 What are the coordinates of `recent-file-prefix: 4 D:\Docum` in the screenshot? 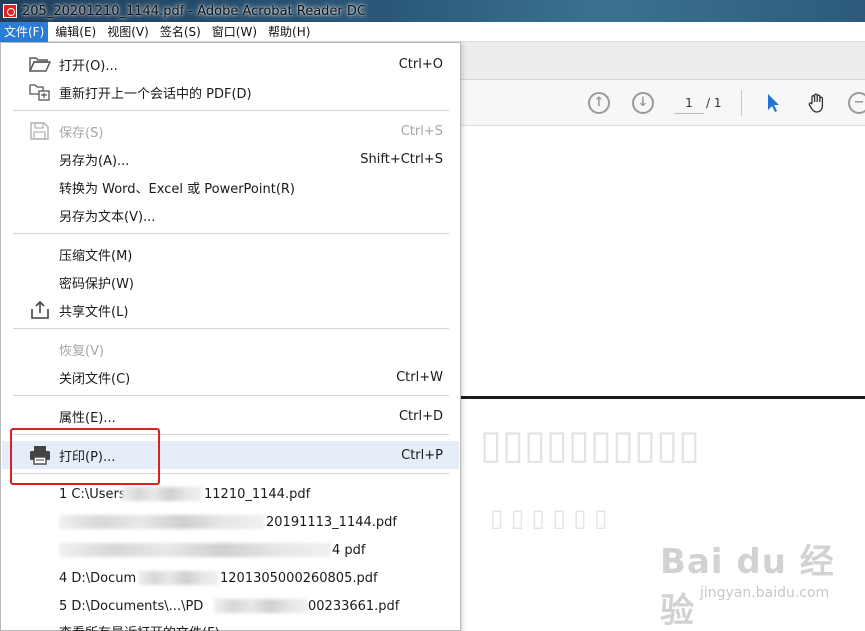 It's located at (98, 578).